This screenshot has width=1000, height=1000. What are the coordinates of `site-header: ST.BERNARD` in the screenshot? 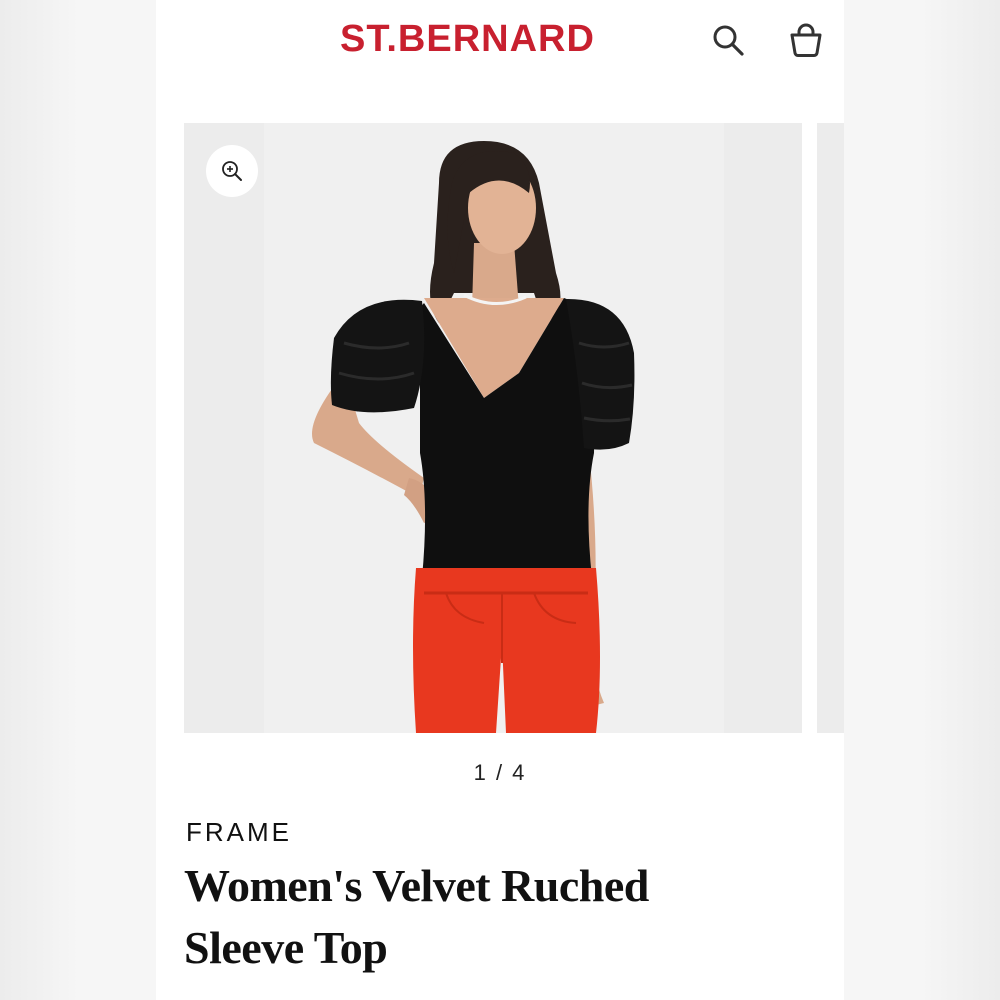 It's located at (500, 40).